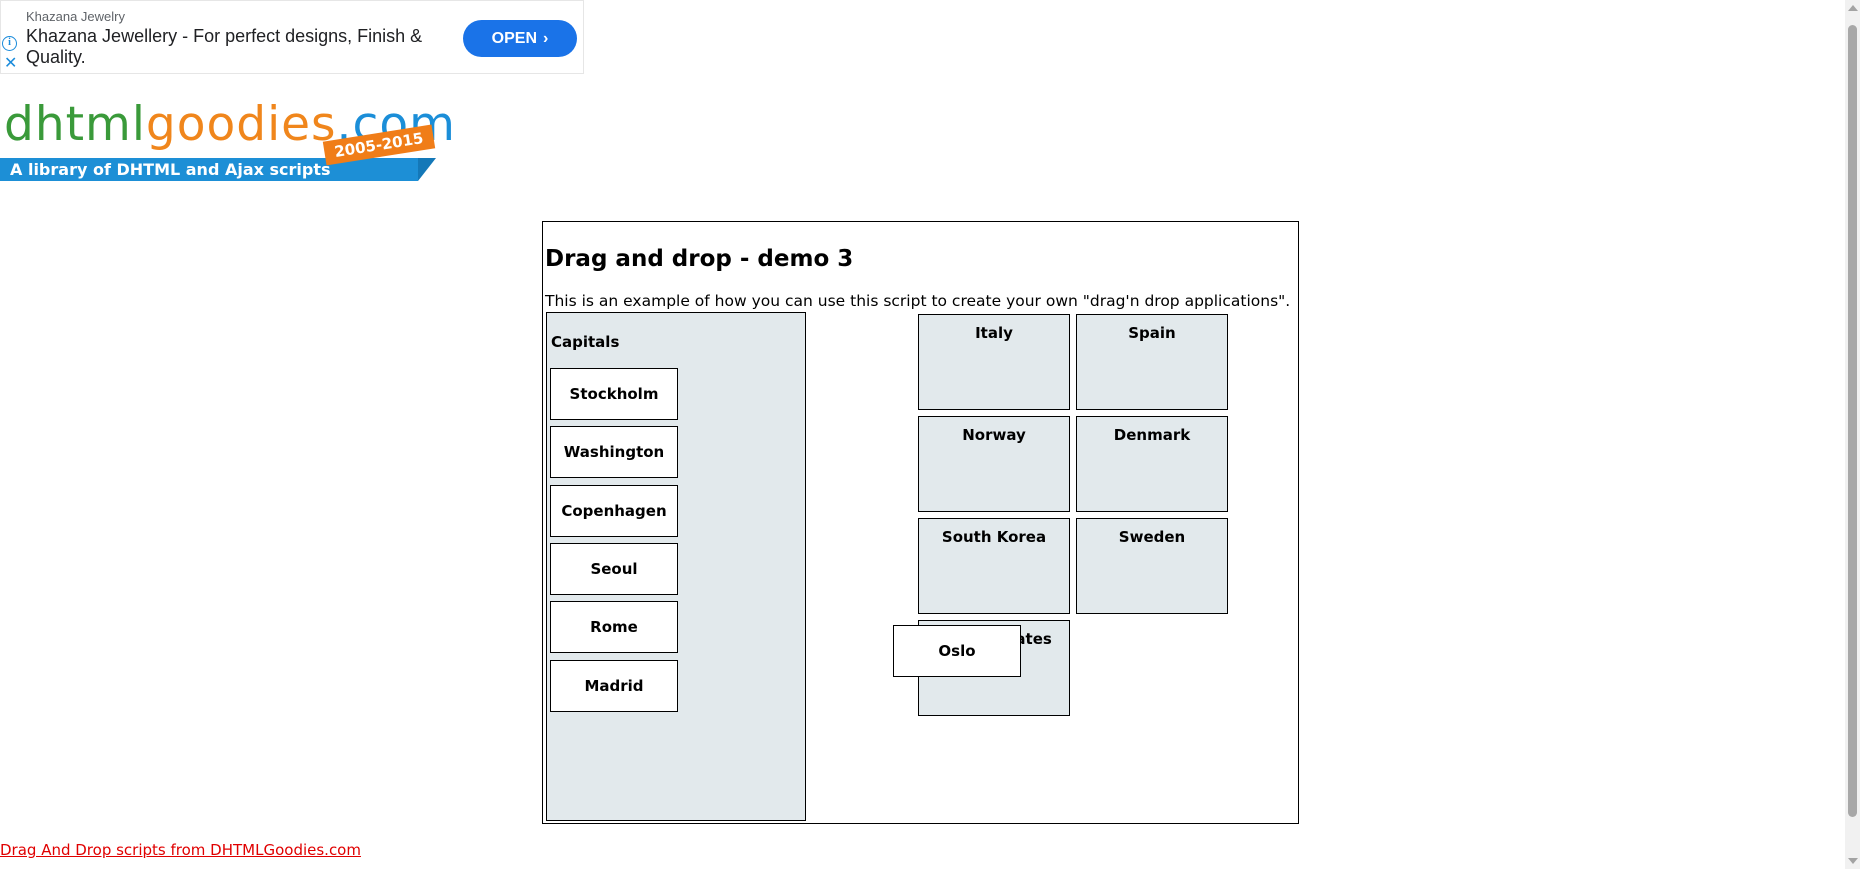  Describe the element at coordinates (1853, 8) in the screenshot. I see `scroll-up-arrow-icon` at that location.